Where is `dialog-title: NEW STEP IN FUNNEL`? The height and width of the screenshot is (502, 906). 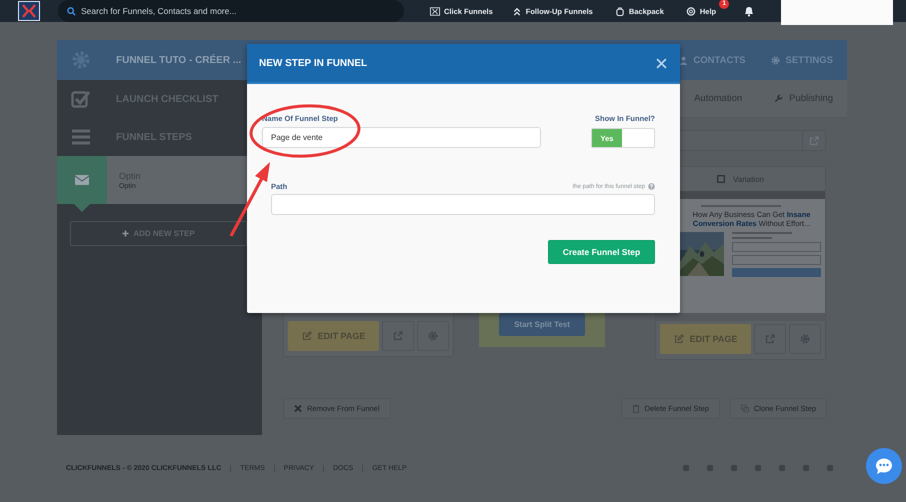 dialog-title: NEW STEP IN FUNNEL is located at coordinates (313, 63).